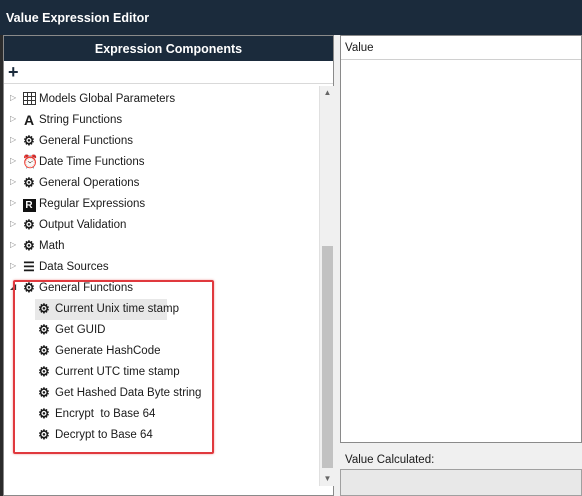  I want to click on tree-scrollbar: ▲ ▼, so click(326, 286).